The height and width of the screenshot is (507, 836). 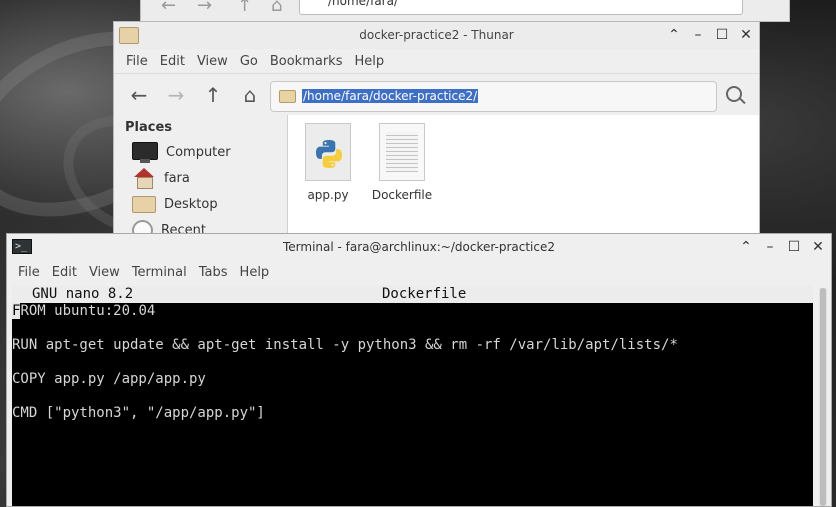 I want to click on file-item-dockerfile: Dockerfile, so click(x=402, y=162).